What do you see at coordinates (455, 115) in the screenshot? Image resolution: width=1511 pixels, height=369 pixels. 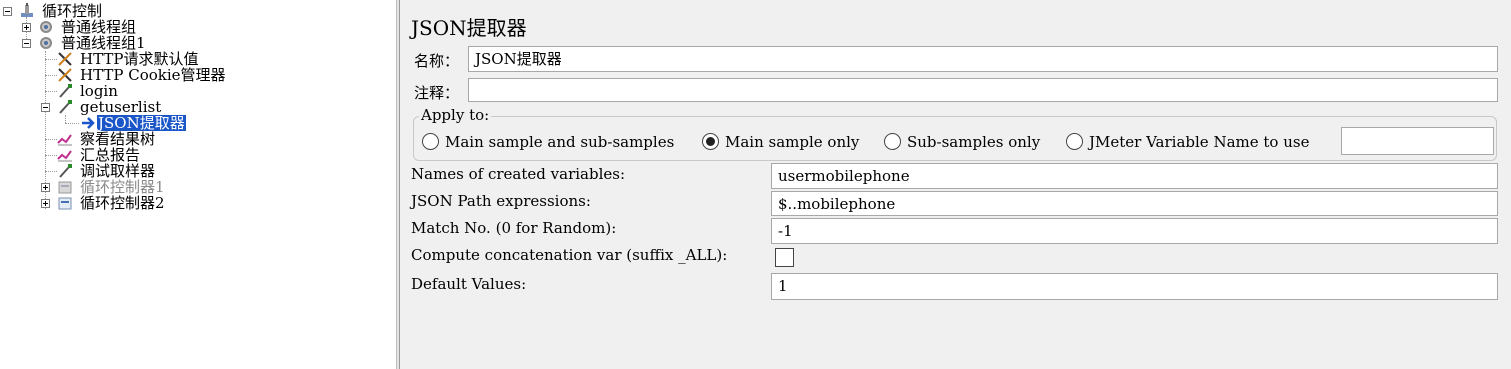 I see `apply-to-title: Apply to:` at bounding box center [455, 115].